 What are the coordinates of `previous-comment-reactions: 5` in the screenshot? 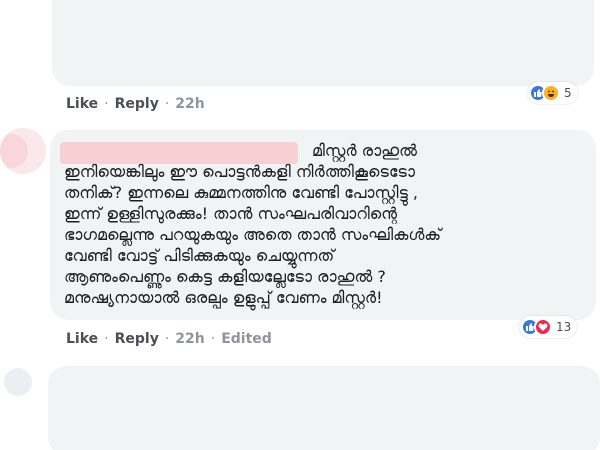 It's located at (552, 93).